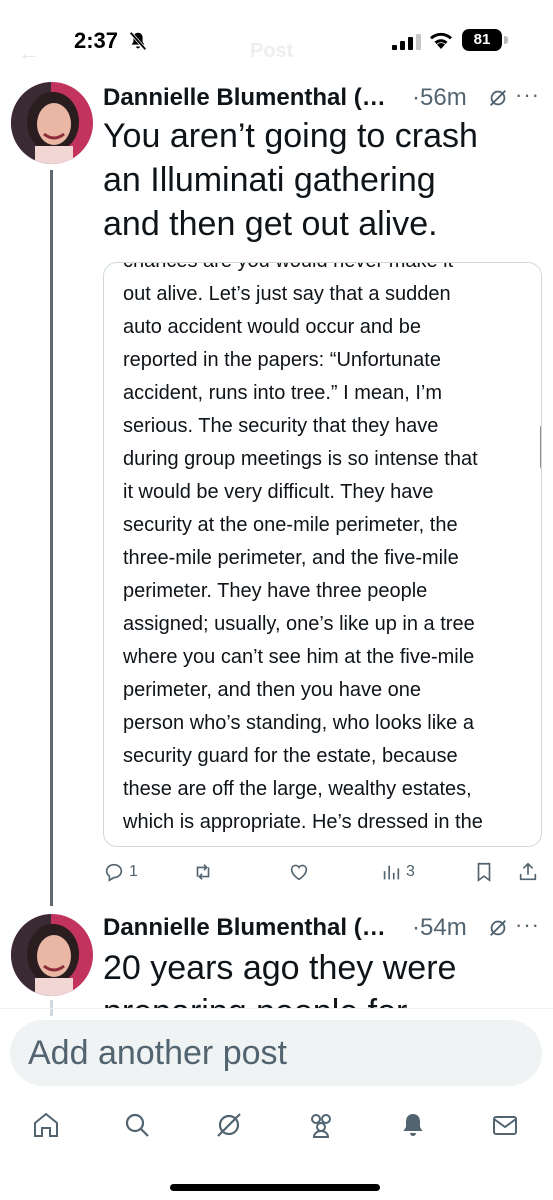  Describe the element at coordinates (276, 1130) in the screenshot. I see `bottom-tab-bar` at that location.